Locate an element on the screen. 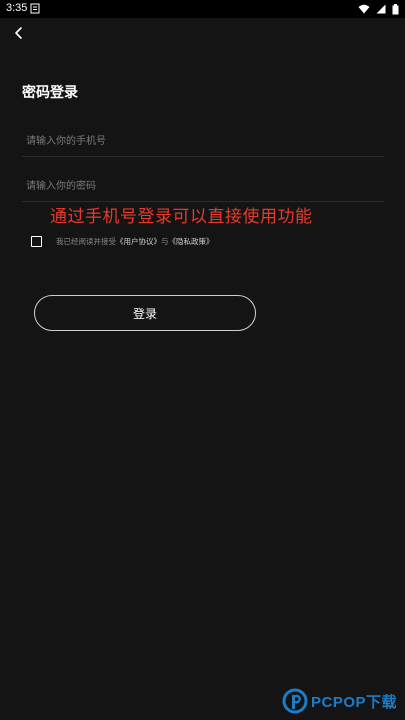 This screenshot has width=405, height=720. chevron-left-icon is located at coordinates (18, 33).